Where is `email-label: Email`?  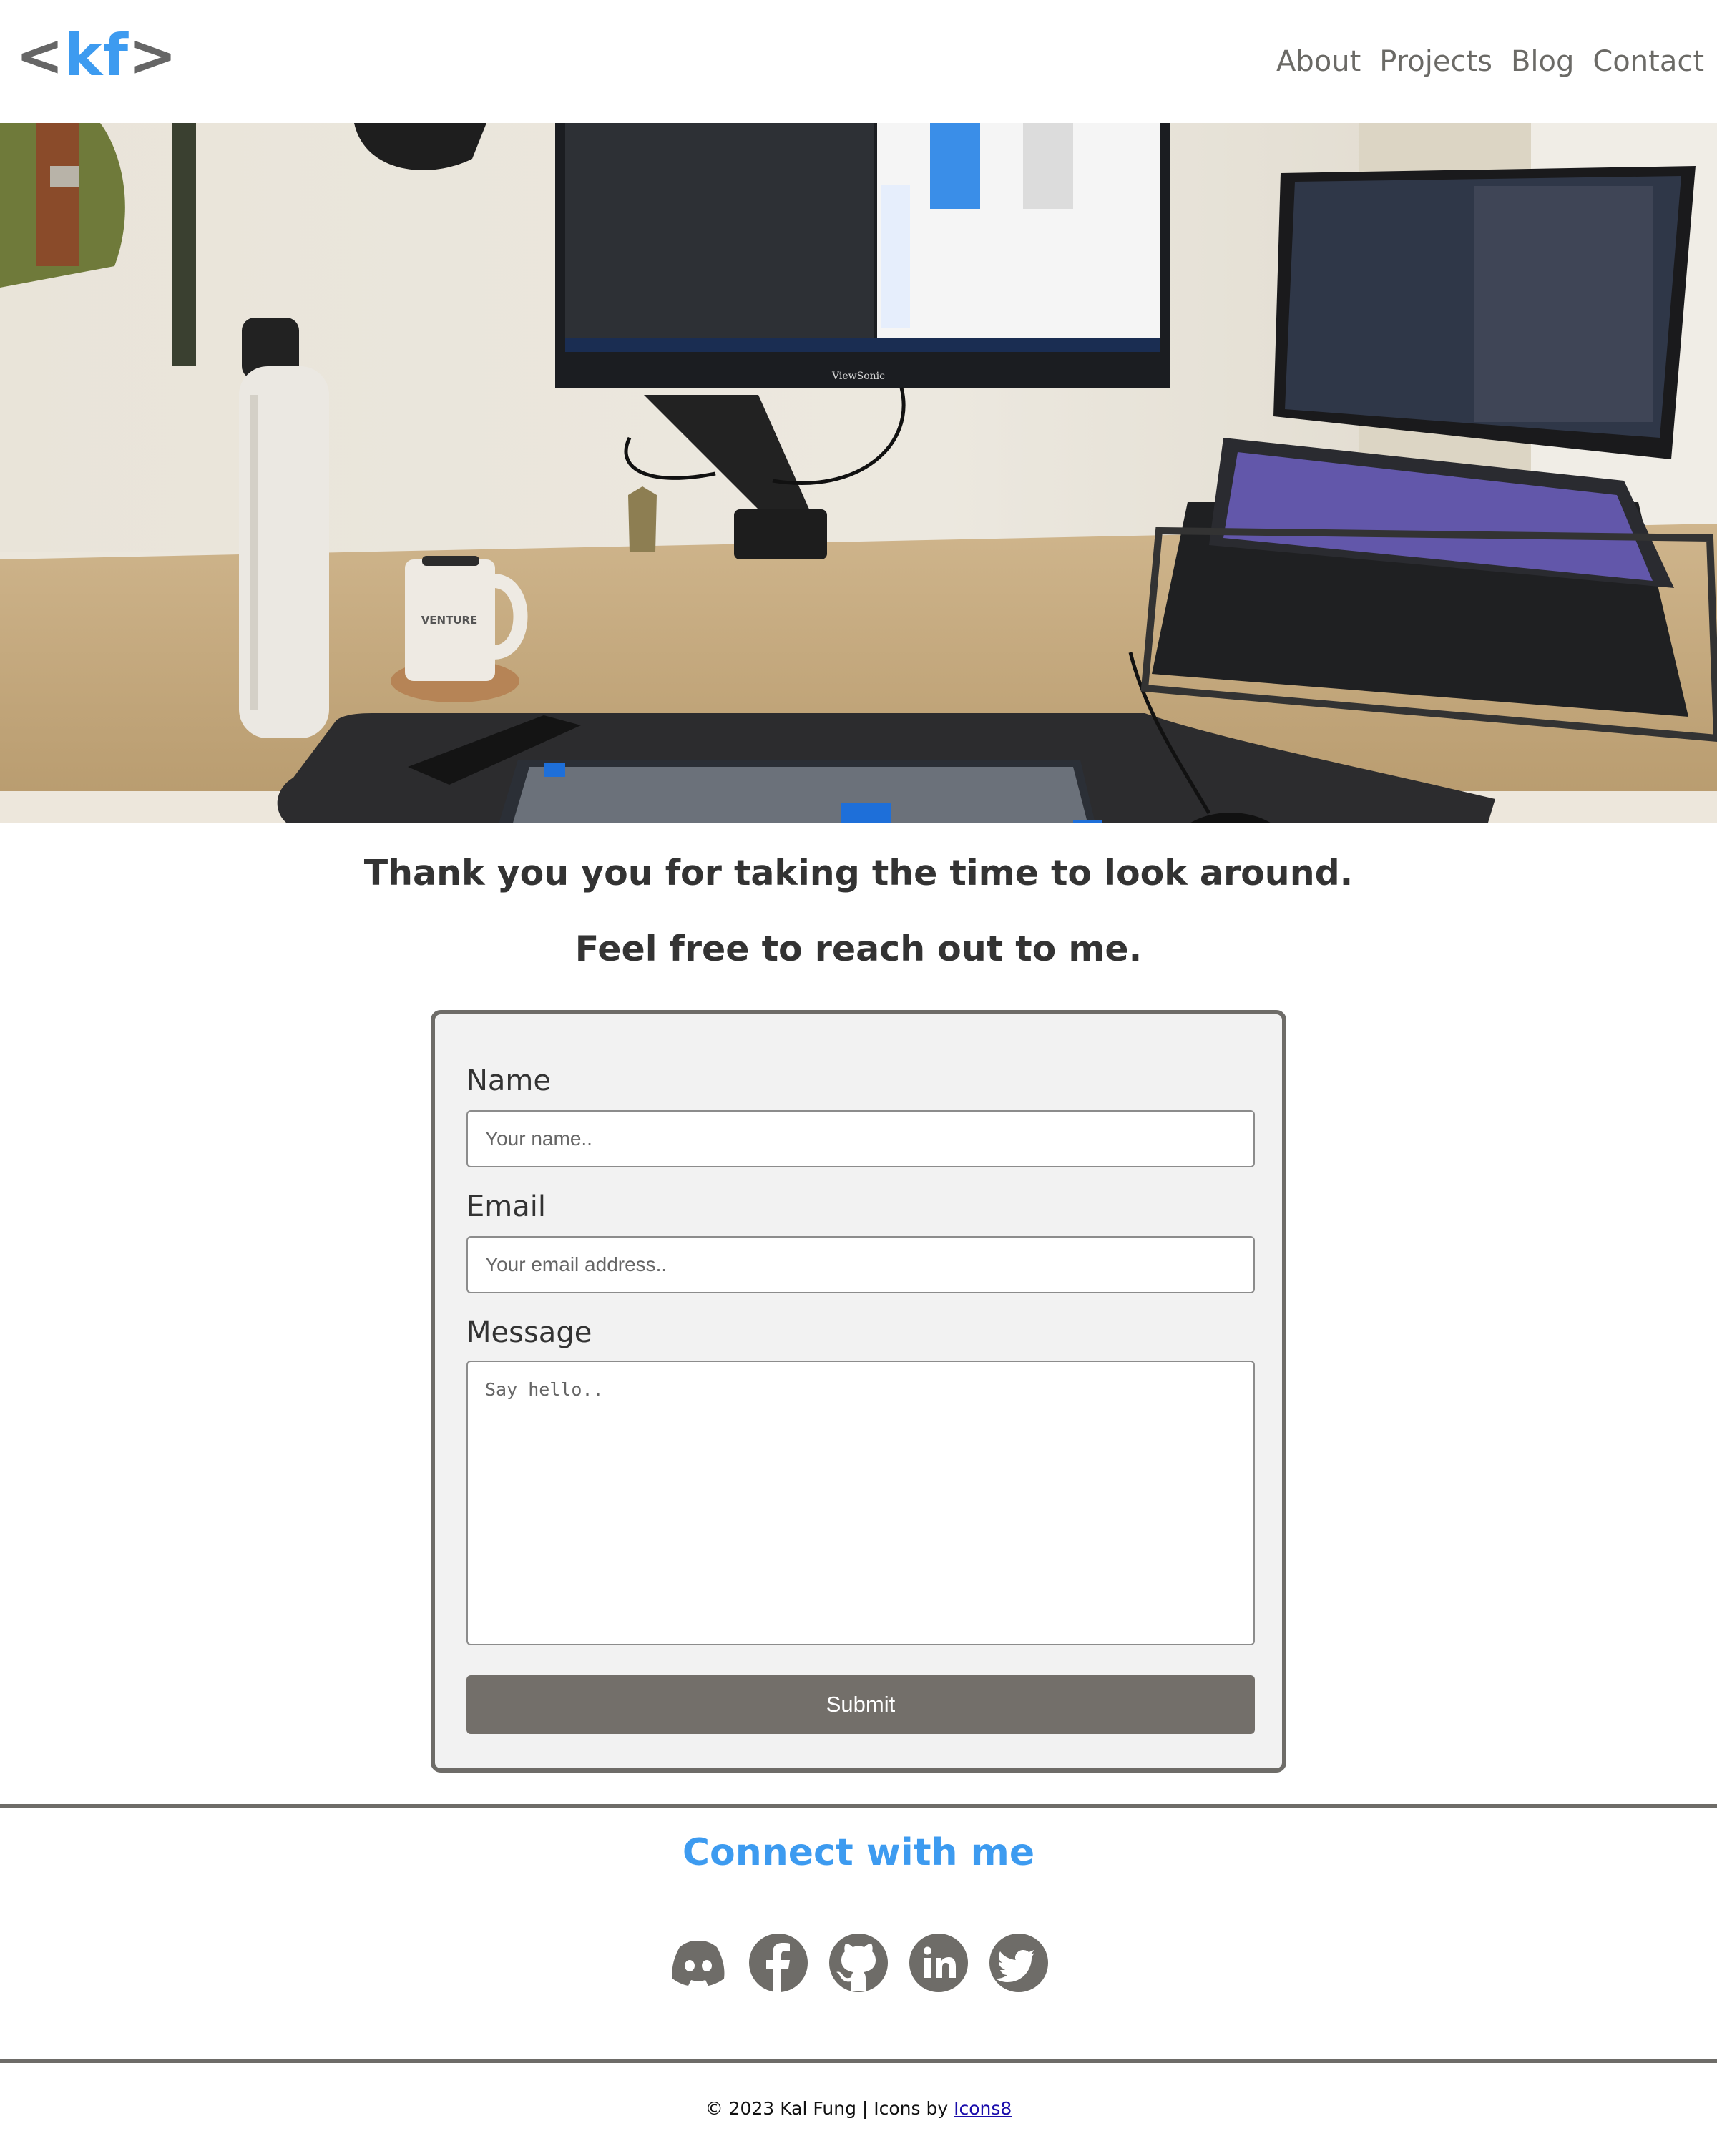
email-label: Email is located at coordinates (506, 1207).